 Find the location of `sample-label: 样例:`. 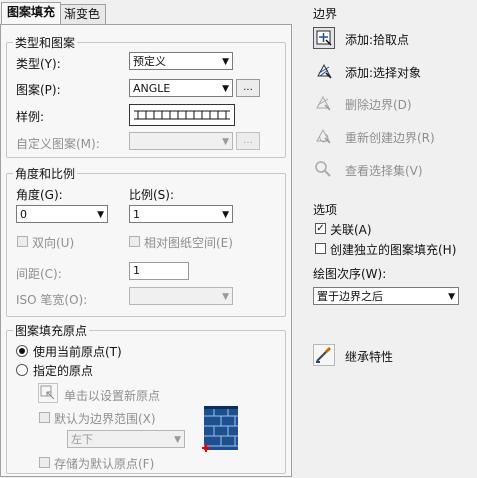

sample-label: 样例: is located at coordinates (30, 117).